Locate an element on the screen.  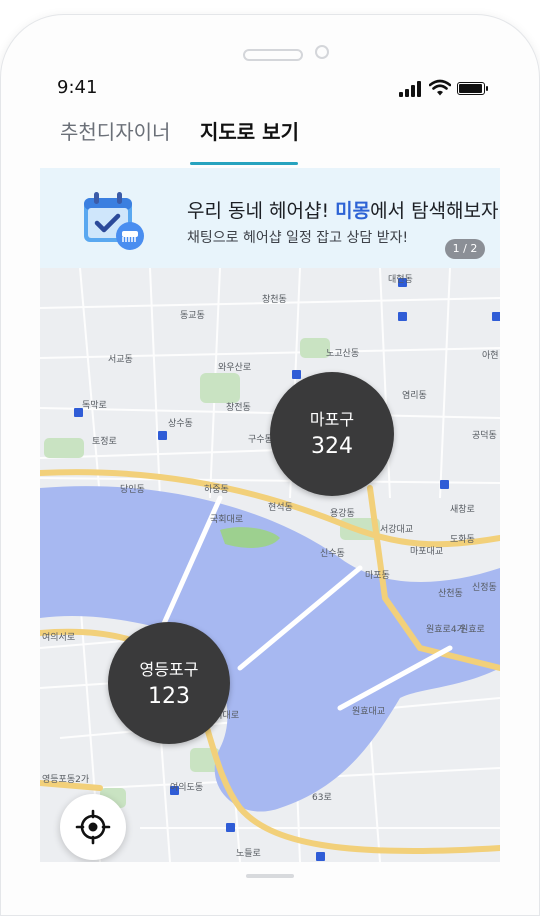
map-label: 토정로 is located at coordinates (104, 442).